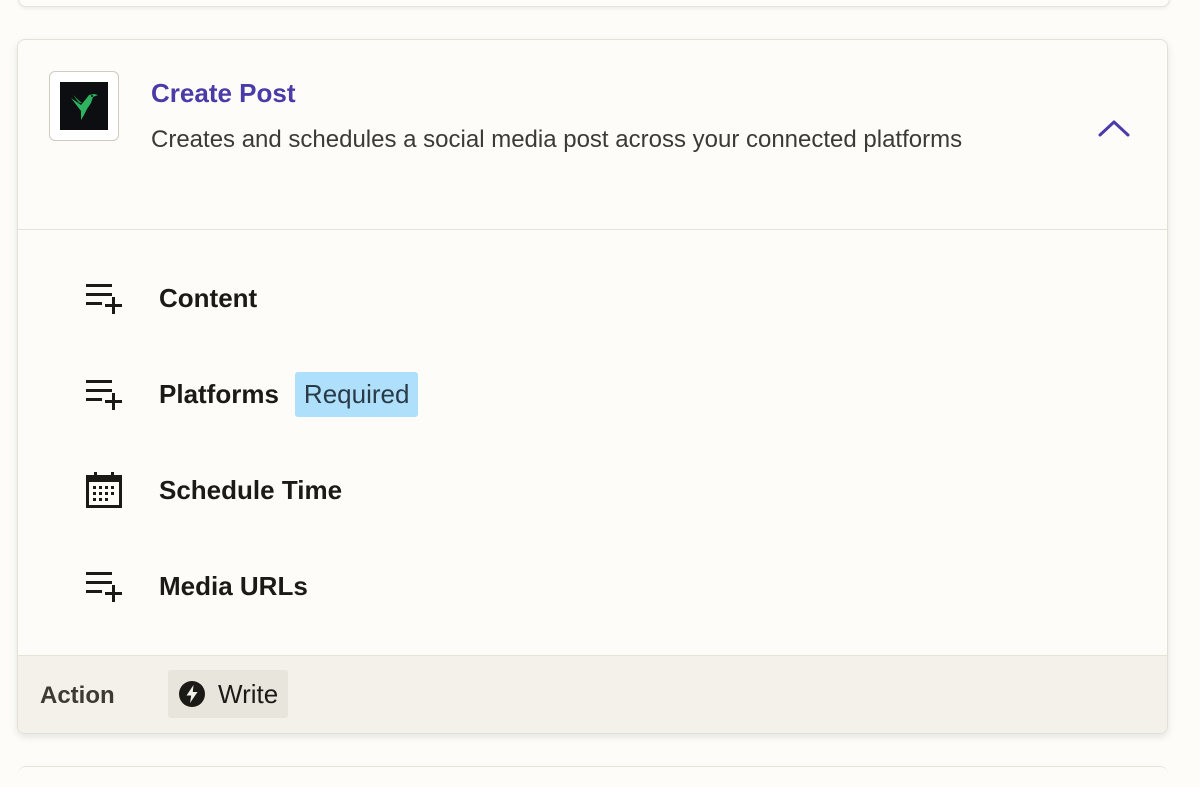 This screenshot has width=1200, height=787. What do you see at coordinates (356, 394) in the screenshot?
I see `required-badge: Required` at bounding box center [356, 394].